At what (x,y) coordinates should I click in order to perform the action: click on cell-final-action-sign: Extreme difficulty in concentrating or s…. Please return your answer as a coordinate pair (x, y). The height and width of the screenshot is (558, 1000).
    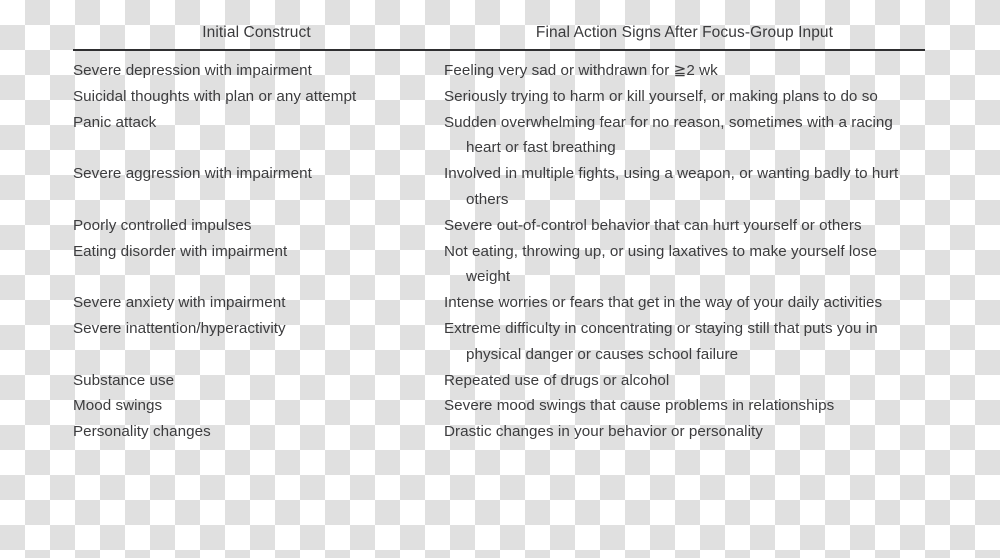
    Looking at the image, I should click on (661, 341).